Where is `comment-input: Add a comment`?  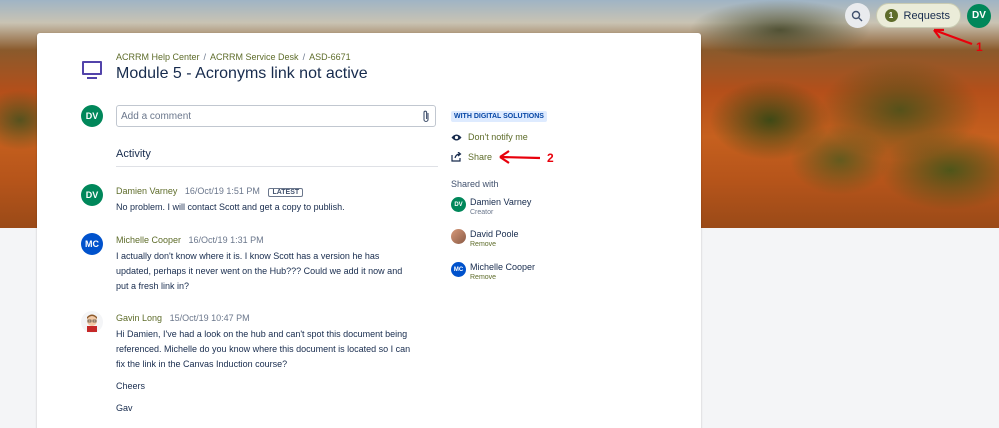 comment-input: Add a comment is located at coordinates (276, 116).